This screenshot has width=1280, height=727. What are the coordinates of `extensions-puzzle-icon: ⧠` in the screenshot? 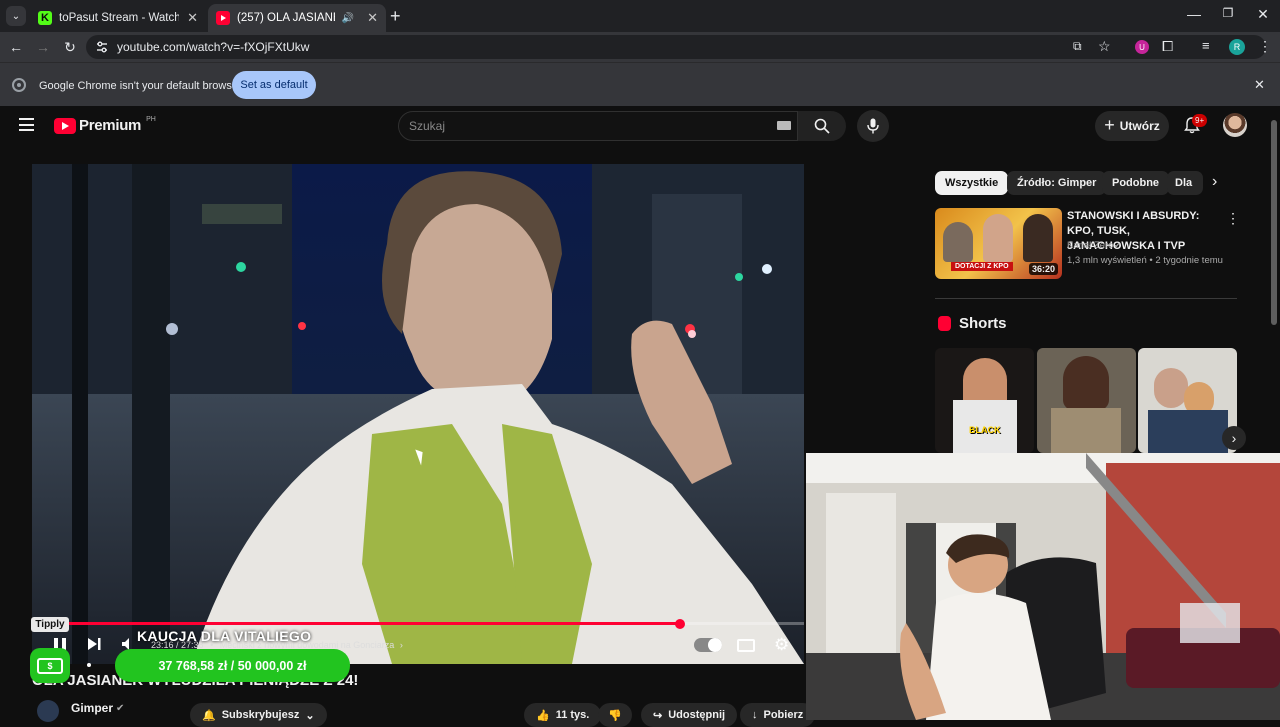 It's located at (1167, 46).